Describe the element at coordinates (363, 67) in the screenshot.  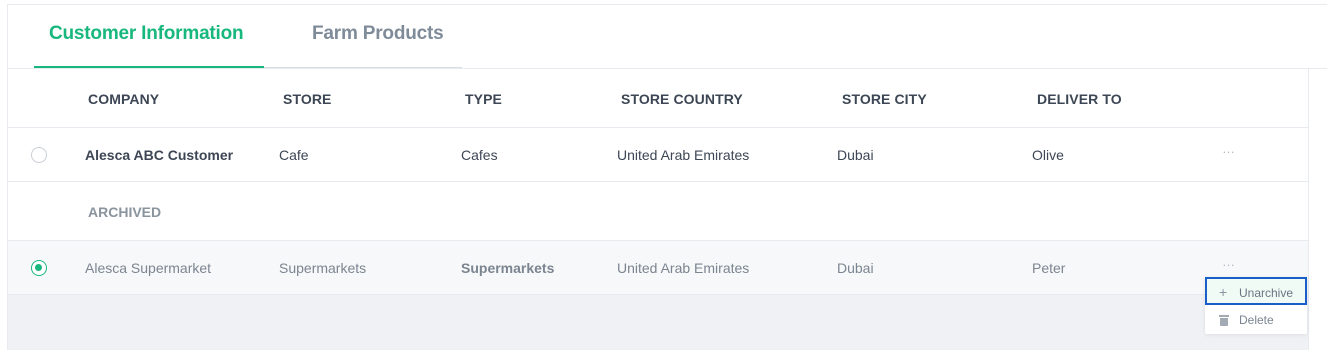
I see `tab-divider` at that location.